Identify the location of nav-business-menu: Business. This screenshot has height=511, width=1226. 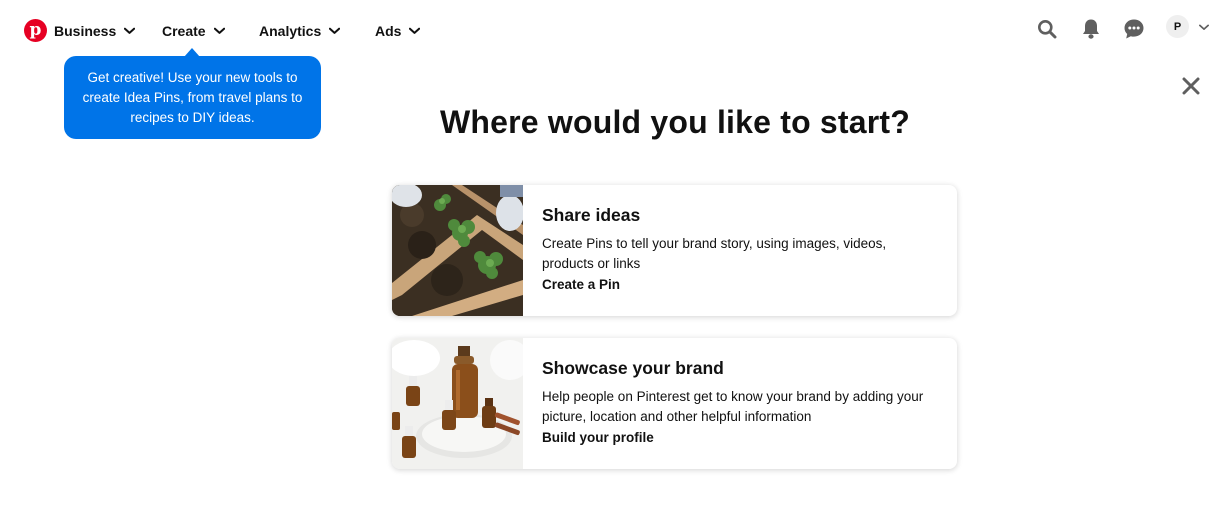
(95, 31).